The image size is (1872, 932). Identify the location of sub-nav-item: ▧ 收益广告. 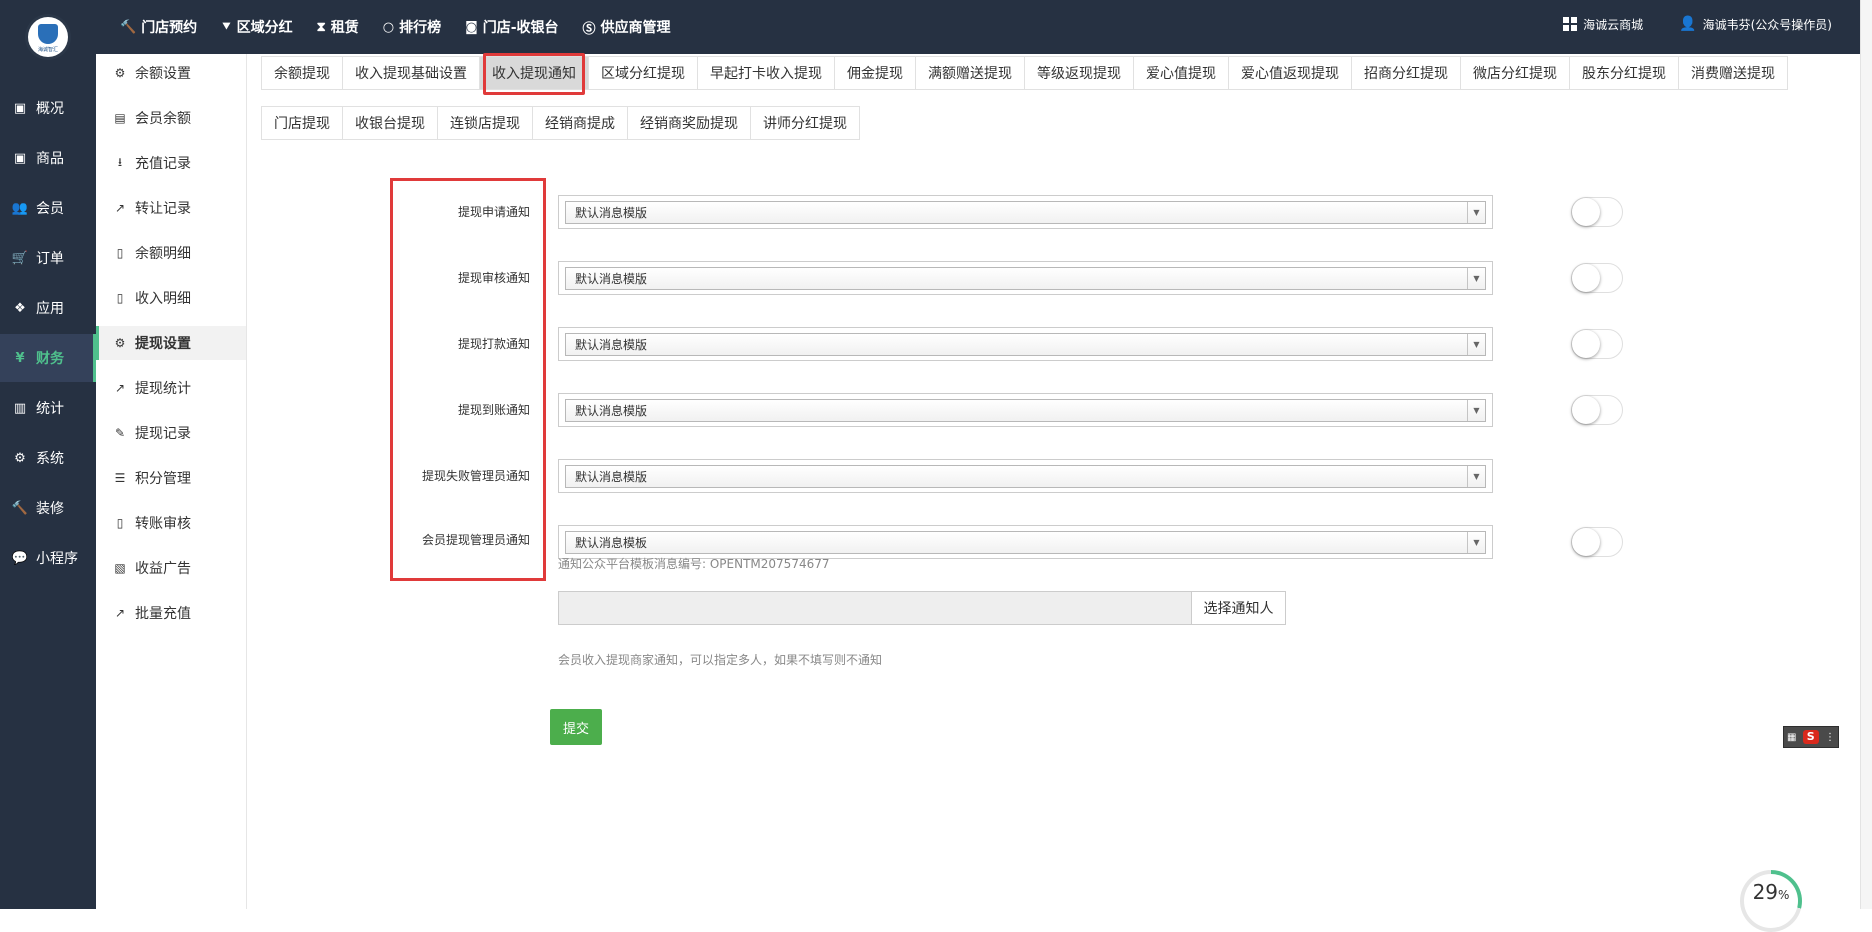
(171, 568).